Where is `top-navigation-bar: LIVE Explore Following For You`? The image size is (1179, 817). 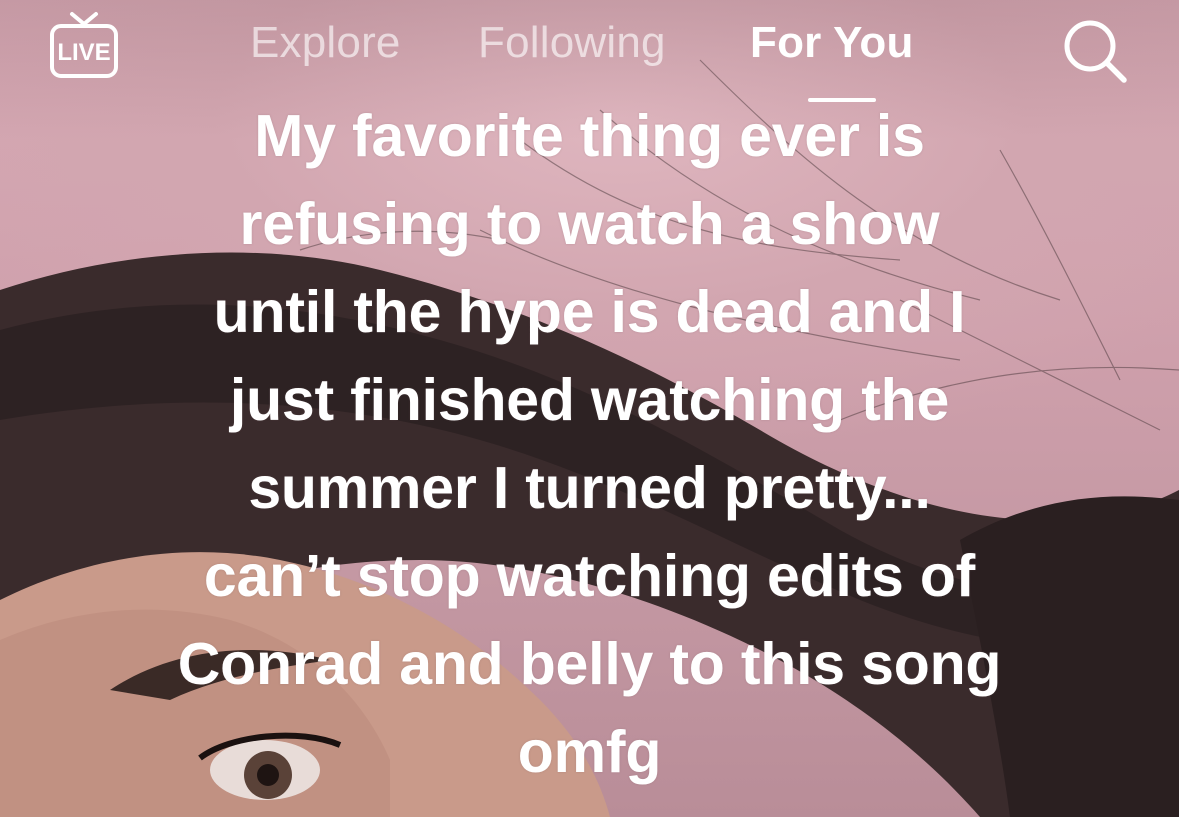 top-navigation-bar: LIVE Explore Following For You is located at coordinates (589, 51).